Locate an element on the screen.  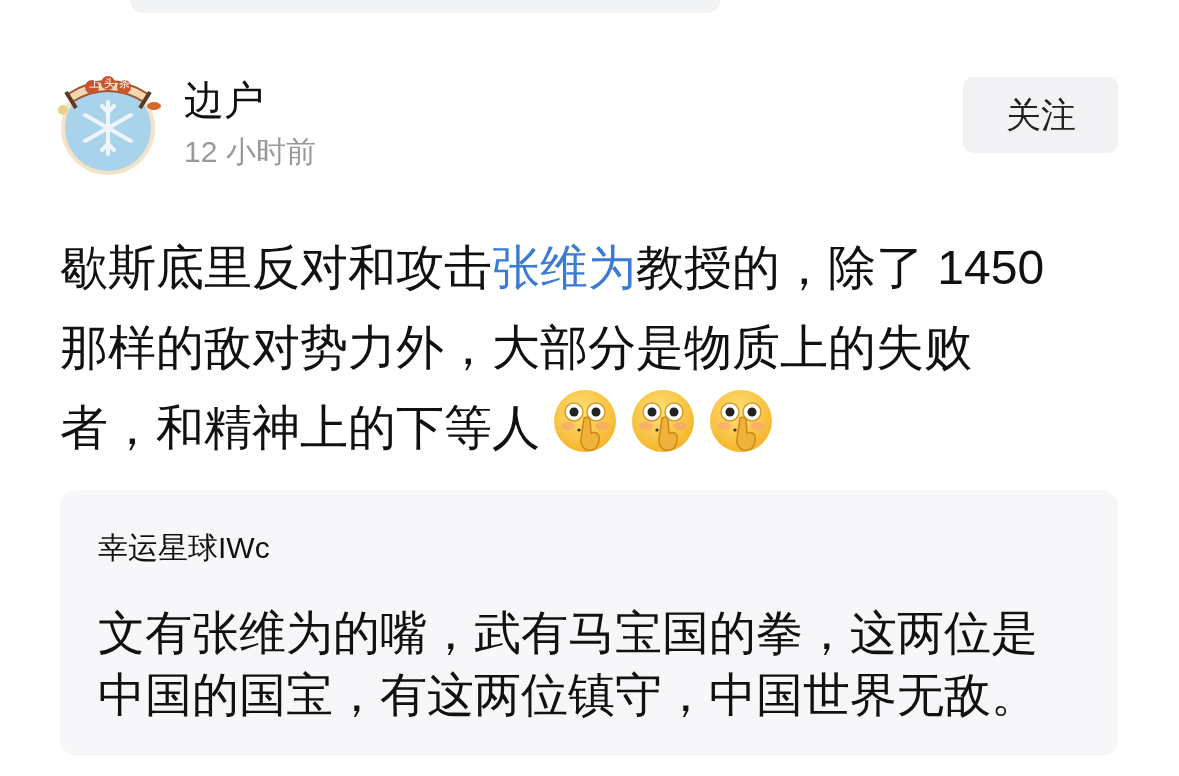
post-time: 12 小时前 is located at coordinates (250, 152).